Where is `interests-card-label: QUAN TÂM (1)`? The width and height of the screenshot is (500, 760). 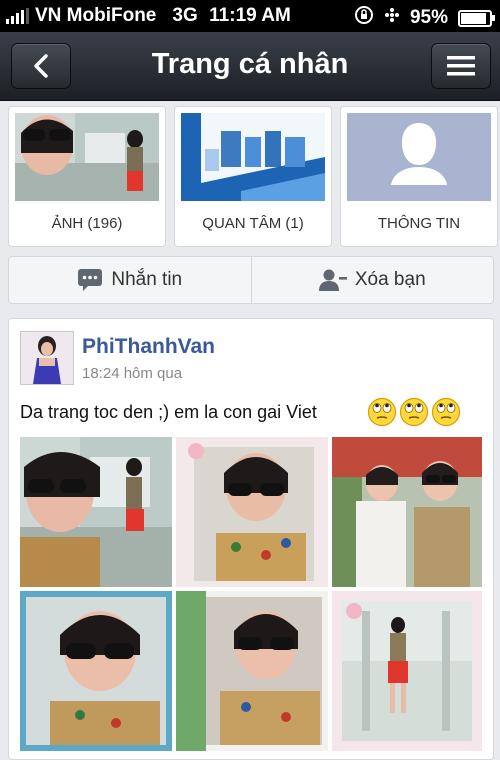 interests-card-label: QUAN TÂM (1) is located at coordinates (253, 223).